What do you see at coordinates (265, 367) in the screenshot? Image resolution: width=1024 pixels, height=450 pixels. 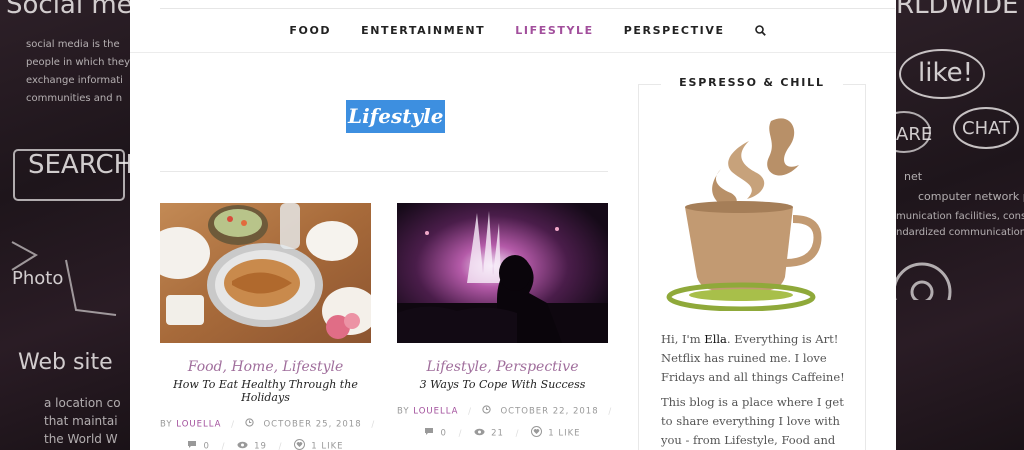 I see `post-categories: Food, Home, Lifestyle` at bounding box center [265, 367].